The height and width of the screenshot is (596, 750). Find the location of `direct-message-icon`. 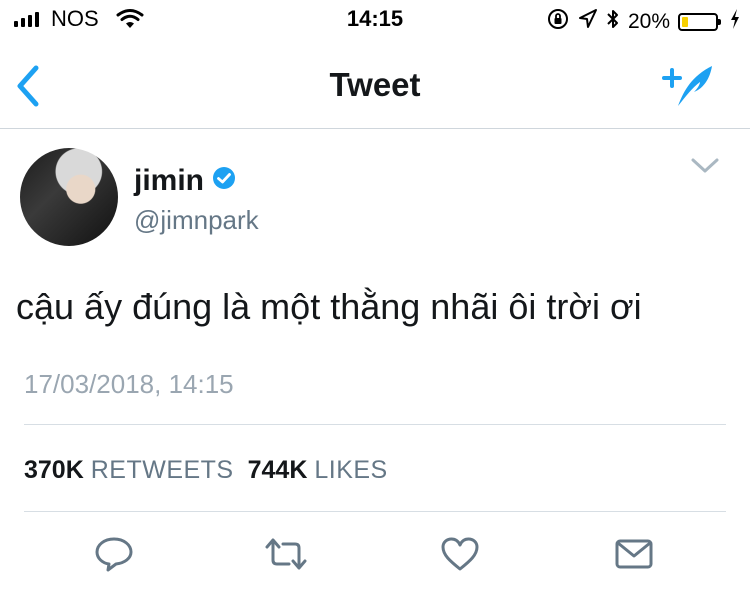

direct-message-icon is located at coordinates (634, 556).